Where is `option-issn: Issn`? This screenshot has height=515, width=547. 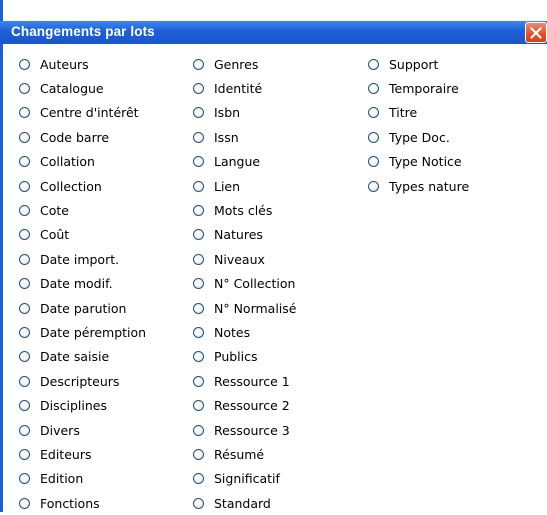 option-issn: Issn is located at coordinates (244, 137).